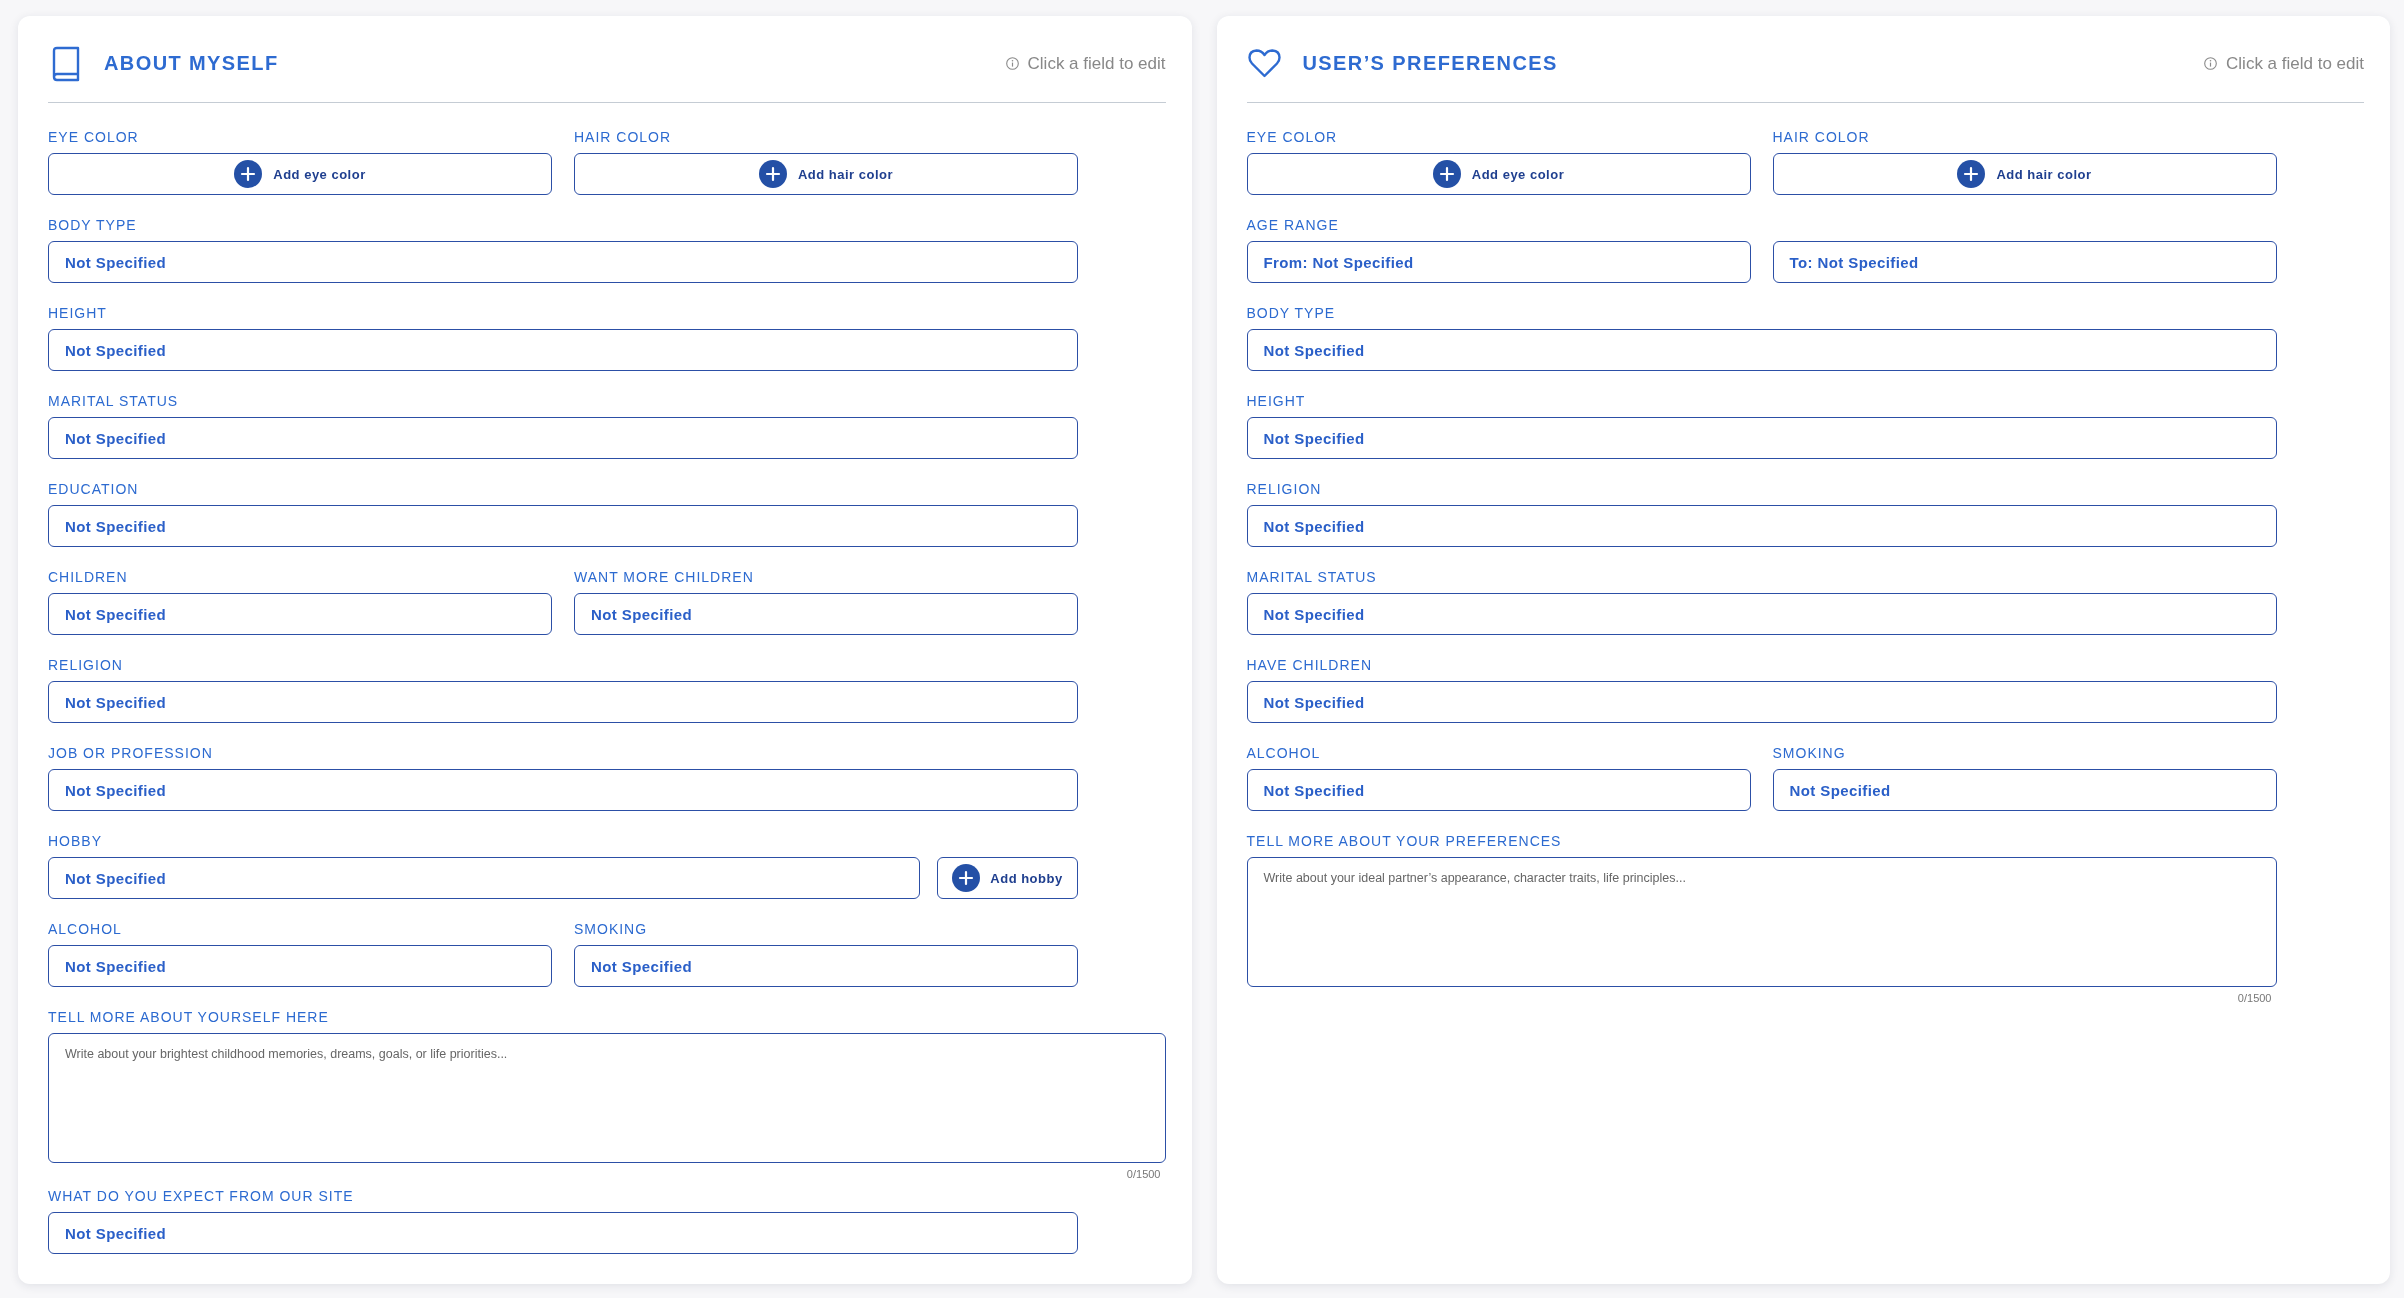 The width and height of the screenshot is (2404, 1298). Describe the element at coordinates (189, 1017) in the screenshot. I see `field-label: TELL MORE ABOUT YOURSELF HERE` at that location.